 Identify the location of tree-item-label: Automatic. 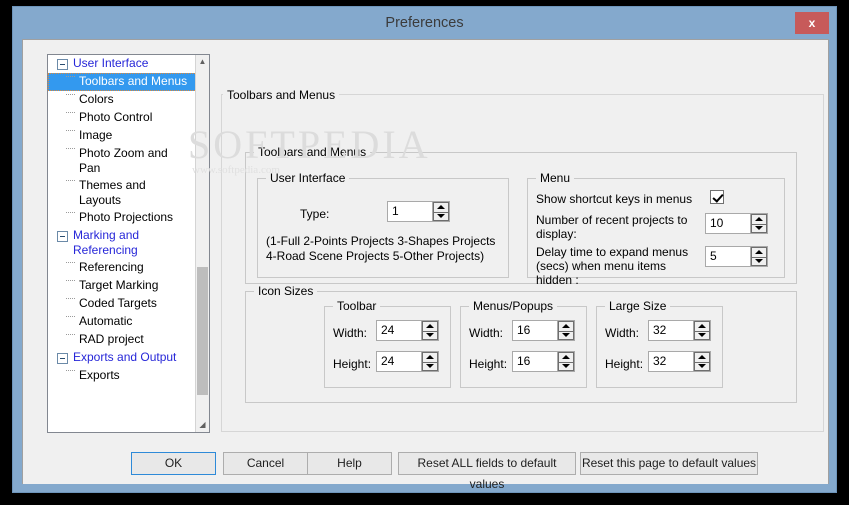
(106, 321).